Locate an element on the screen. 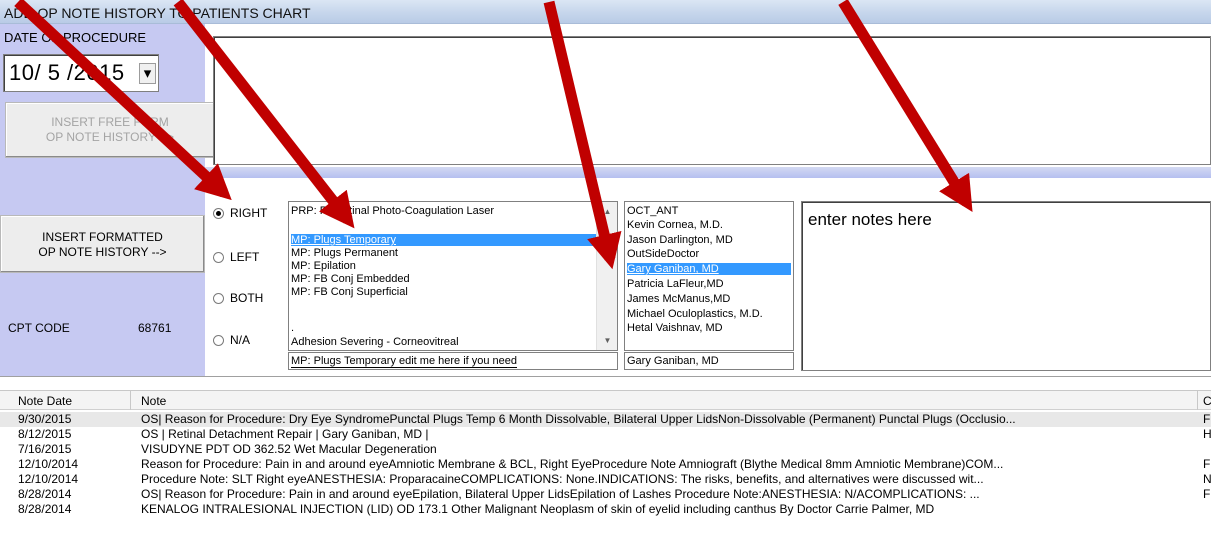 This screenshot has height=535, width=1211. insert-formatted-button: INSERT FORMATTED OP NOTE HISTORY --> is located at coordinates (102, 244).